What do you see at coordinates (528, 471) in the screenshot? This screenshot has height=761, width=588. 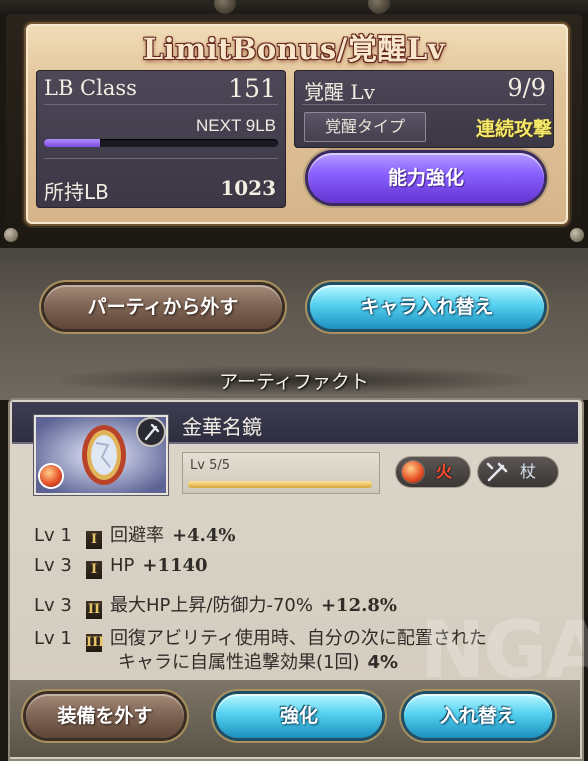 I see `weapon-label: 杖` at bounding box center [528, 471].